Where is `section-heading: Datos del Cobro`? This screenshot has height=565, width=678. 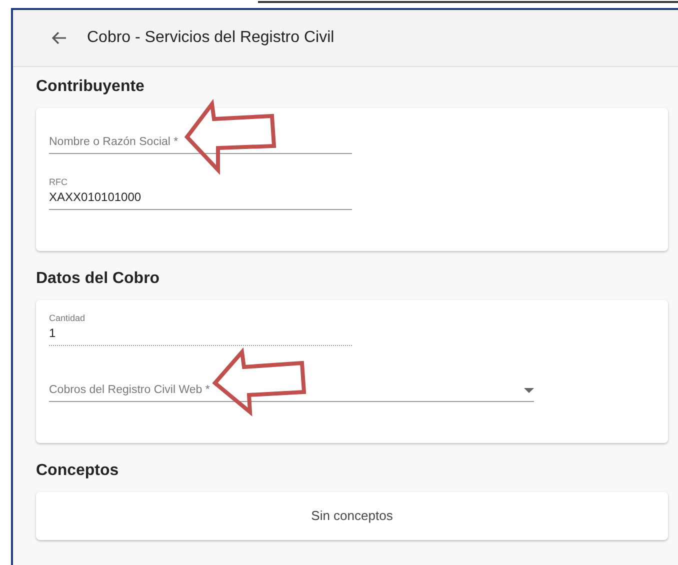 section-heading: Datos del Cobro is located at coordinates (98, 279).